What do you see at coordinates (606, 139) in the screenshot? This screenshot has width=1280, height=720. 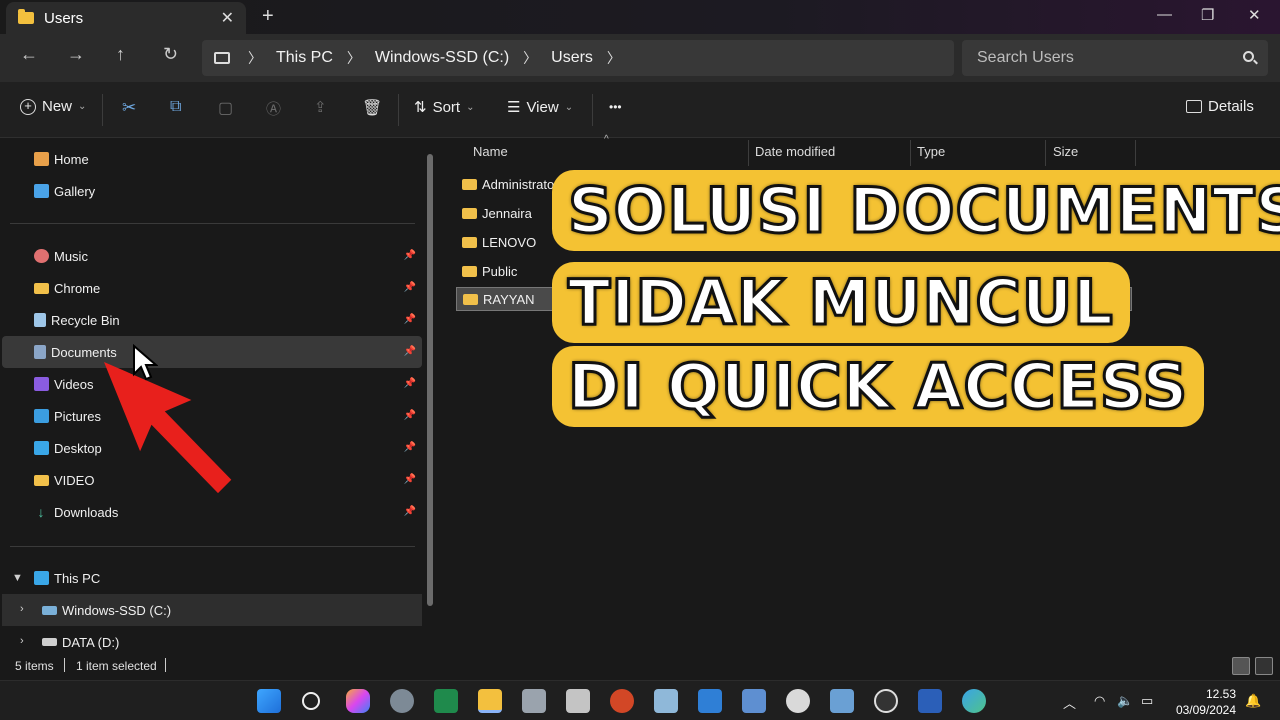 I see `sort-indicator-icon: ^` at bounding box center [606, 139].